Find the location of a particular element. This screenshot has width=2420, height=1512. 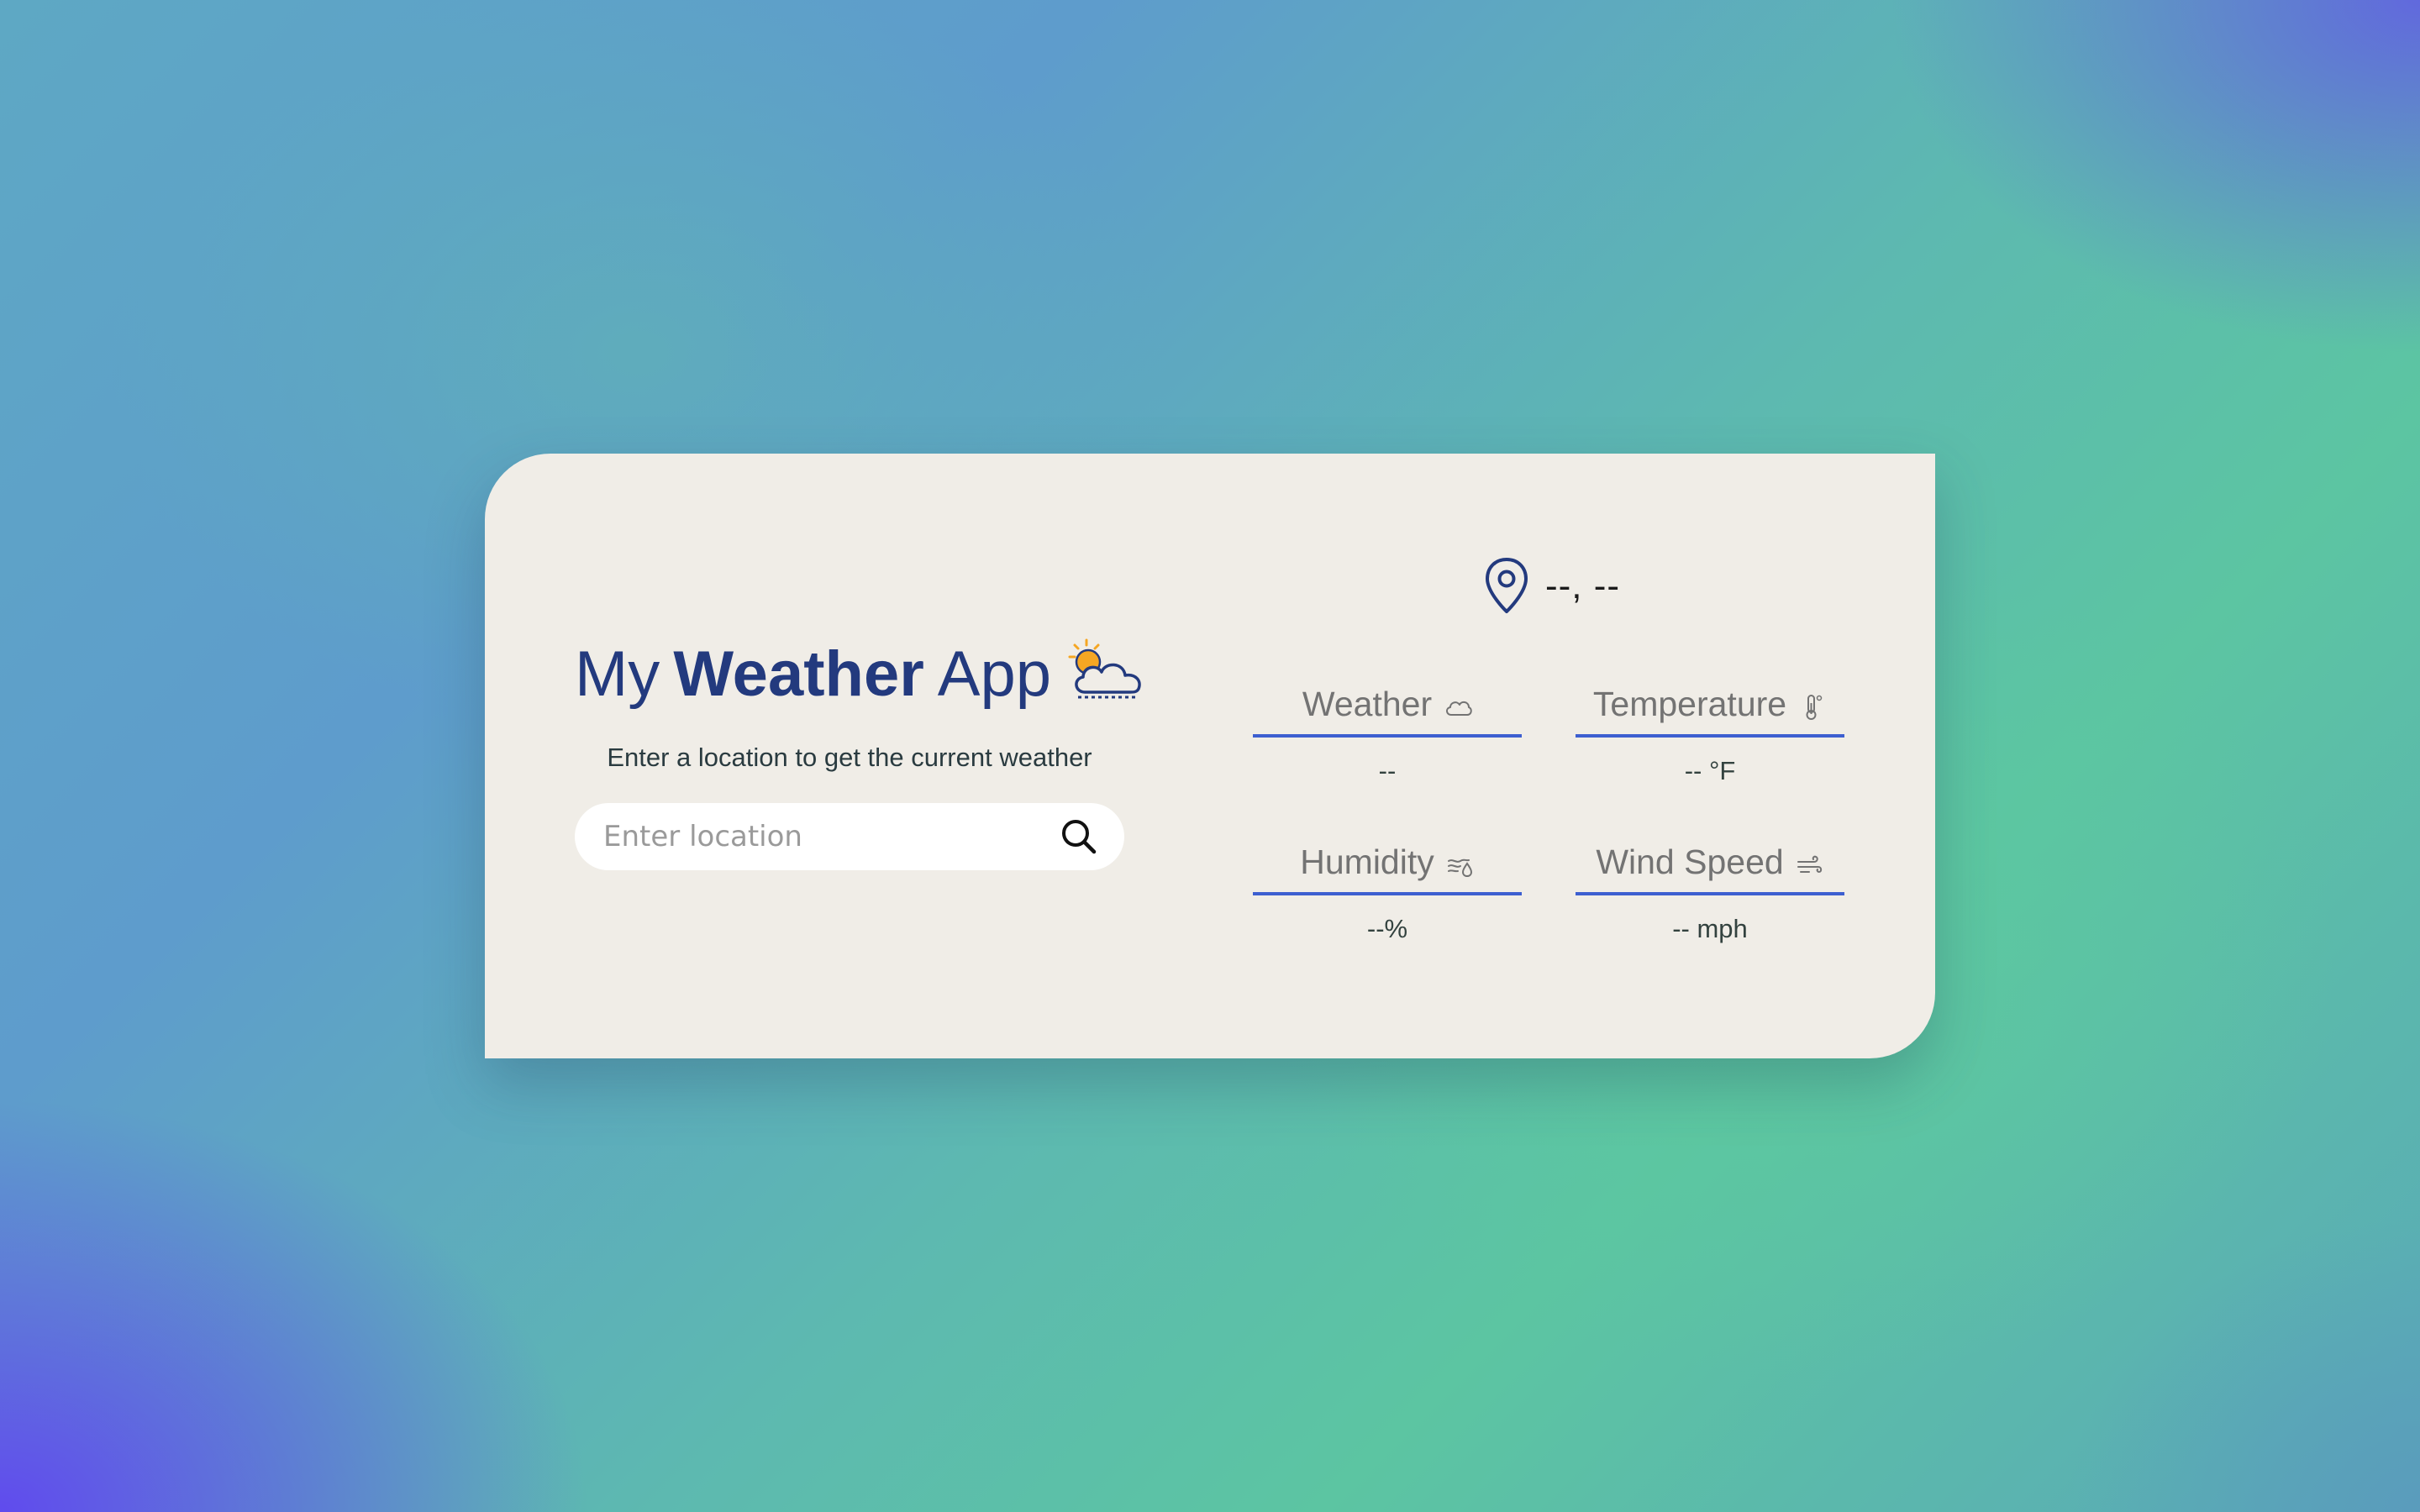

background-glow-top-right is located at coordinates (2042, 252).